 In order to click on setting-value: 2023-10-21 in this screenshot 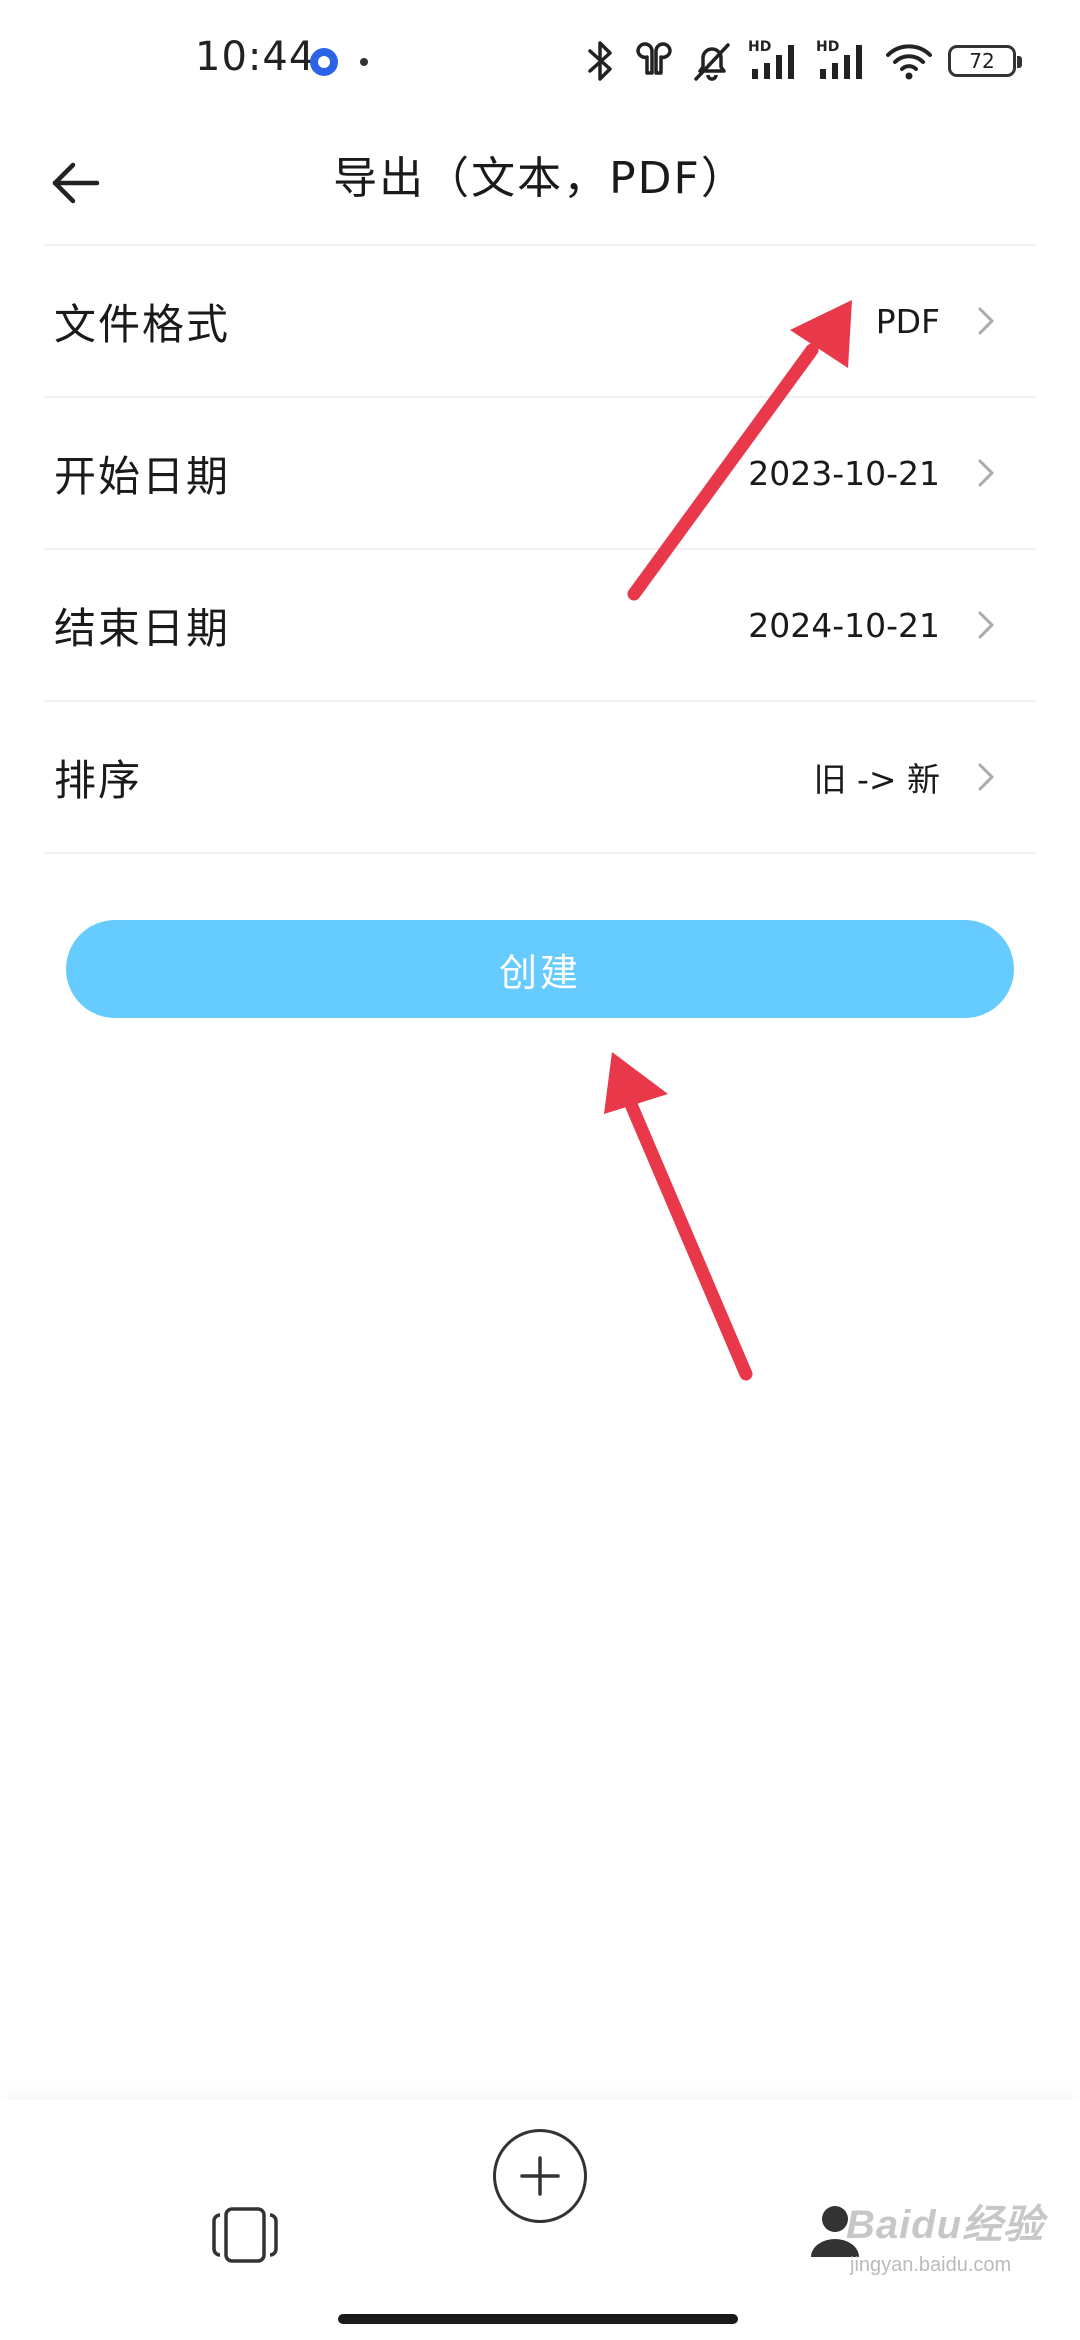, I will do `click(844, 473)`.